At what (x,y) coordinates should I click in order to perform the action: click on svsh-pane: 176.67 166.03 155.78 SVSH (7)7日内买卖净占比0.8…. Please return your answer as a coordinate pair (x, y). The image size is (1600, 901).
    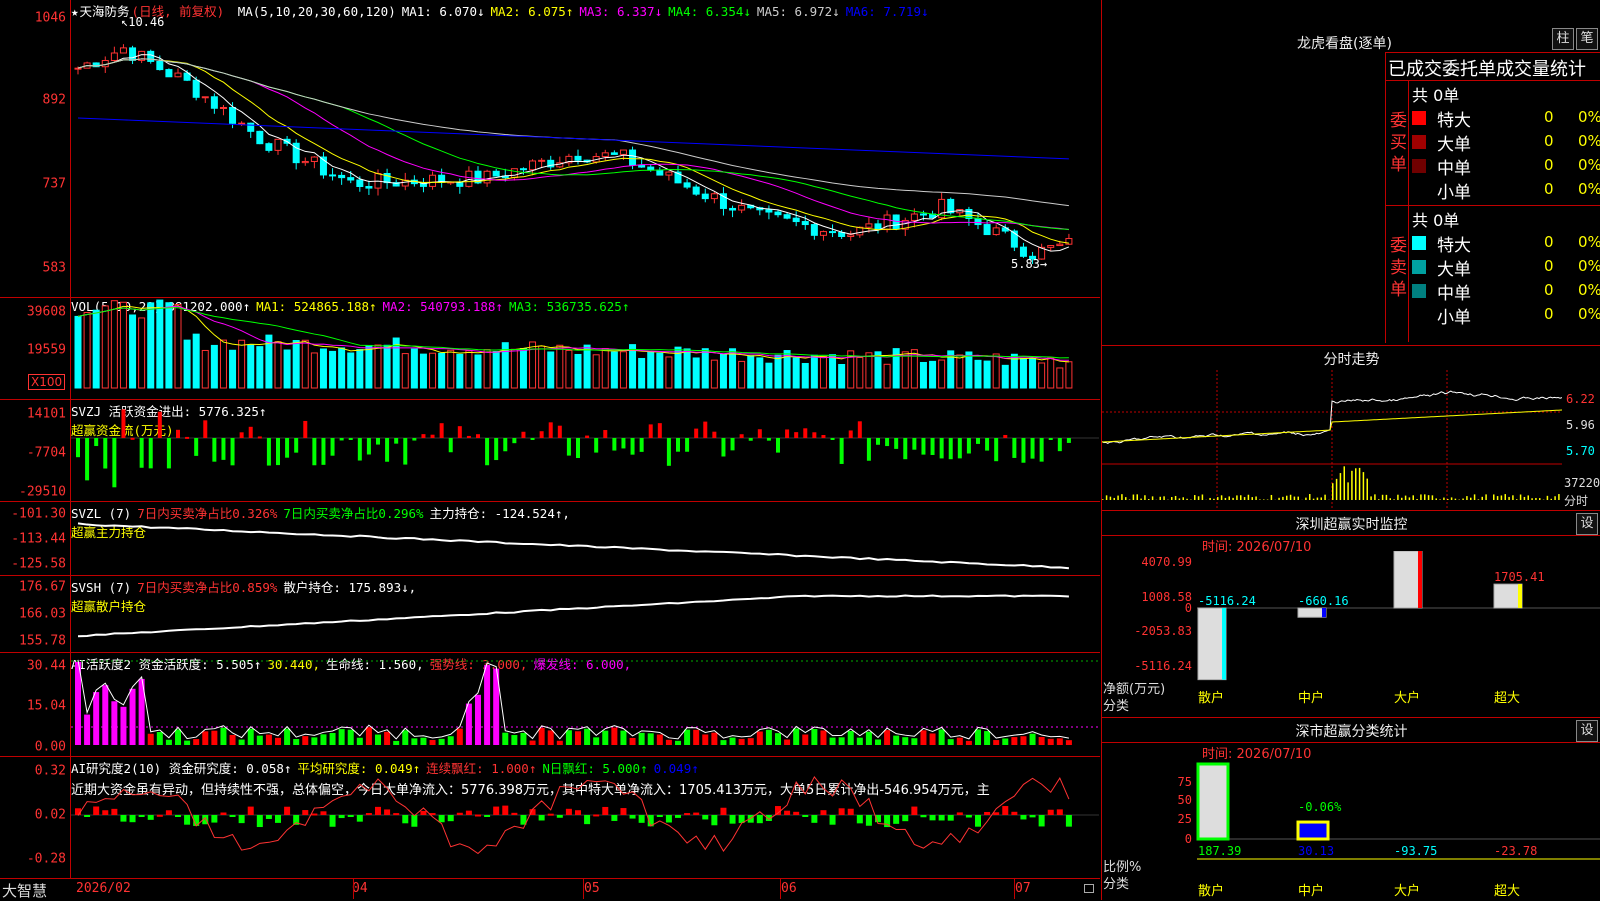
    Looking at the image, I should click on (550, 614).